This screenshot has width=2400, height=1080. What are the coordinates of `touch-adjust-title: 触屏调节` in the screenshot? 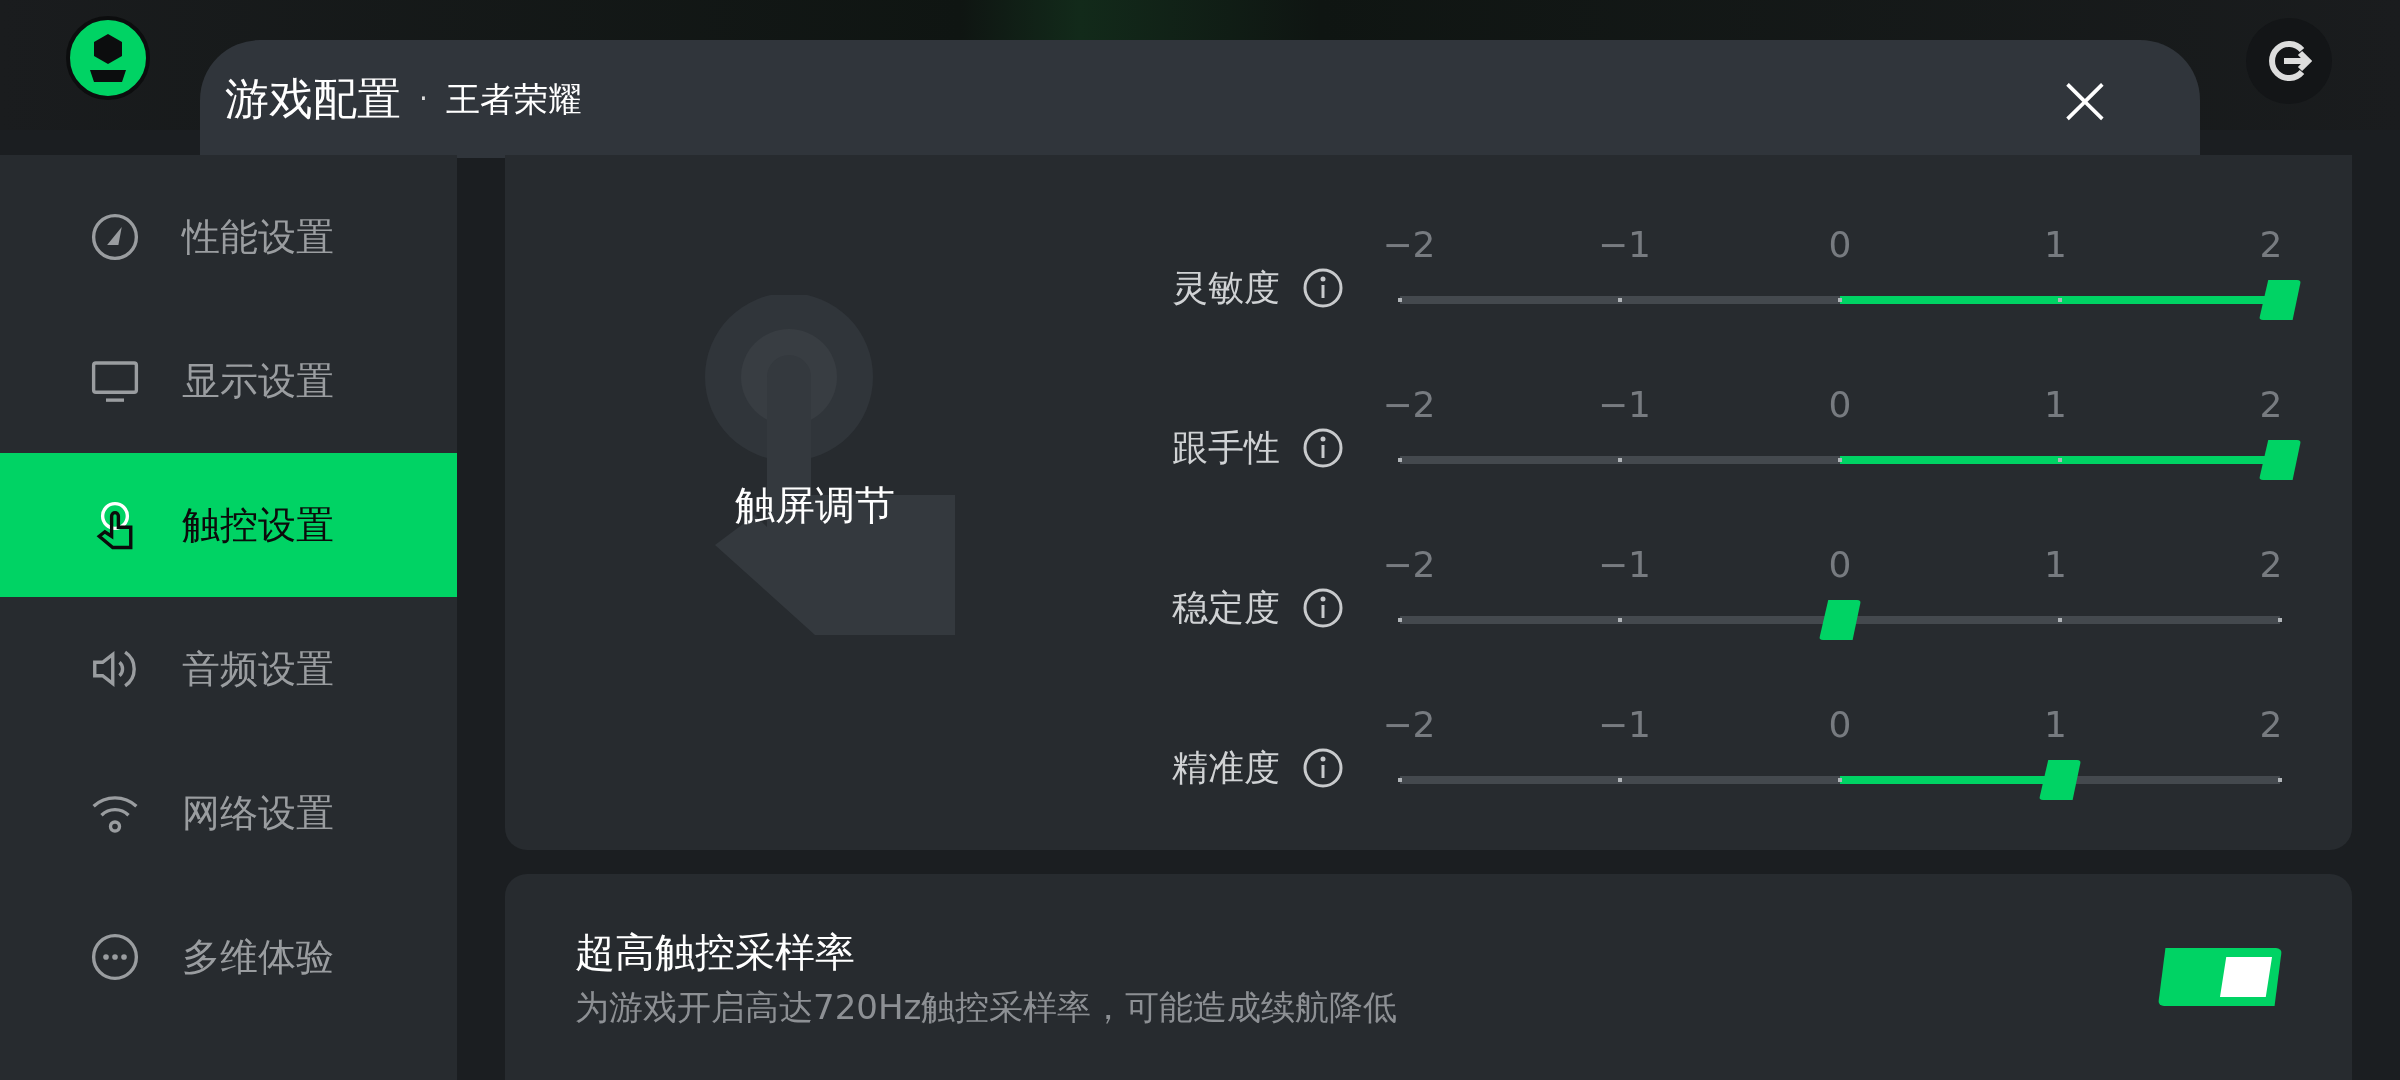 It's located at (815, 505).